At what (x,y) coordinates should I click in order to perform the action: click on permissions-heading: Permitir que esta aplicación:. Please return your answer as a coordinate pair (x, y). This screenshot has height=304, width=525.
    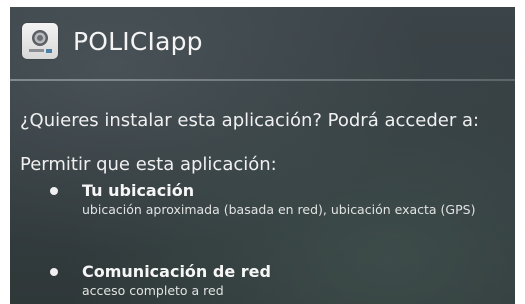
    Looking at the image, I should click on (148, 164).